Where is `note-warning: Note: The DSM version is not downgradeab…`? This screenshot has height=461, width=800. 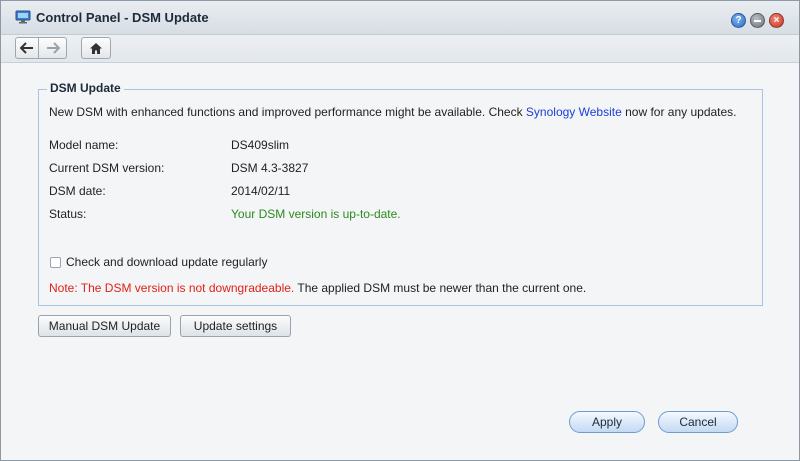 note-warning: Note: The DSM version is not downgradeab… is located at coordinates (172, 288).